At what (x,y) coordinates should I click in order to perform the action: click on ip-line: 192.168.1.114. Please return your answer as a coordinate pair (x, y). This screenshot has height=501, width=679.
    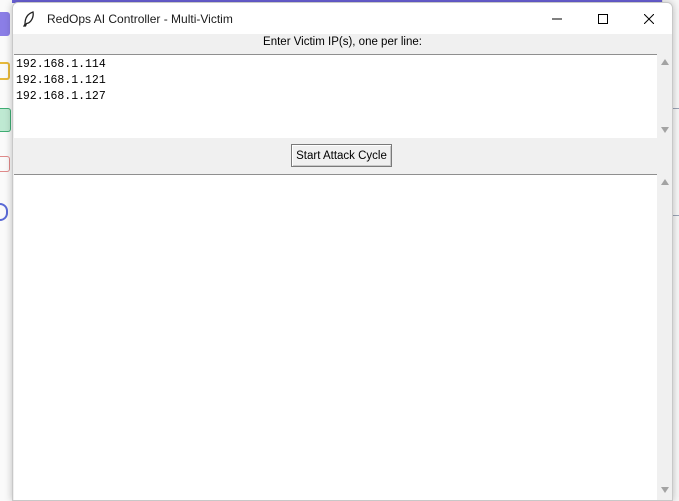
    Looking at the image, I should click on (335, 65).